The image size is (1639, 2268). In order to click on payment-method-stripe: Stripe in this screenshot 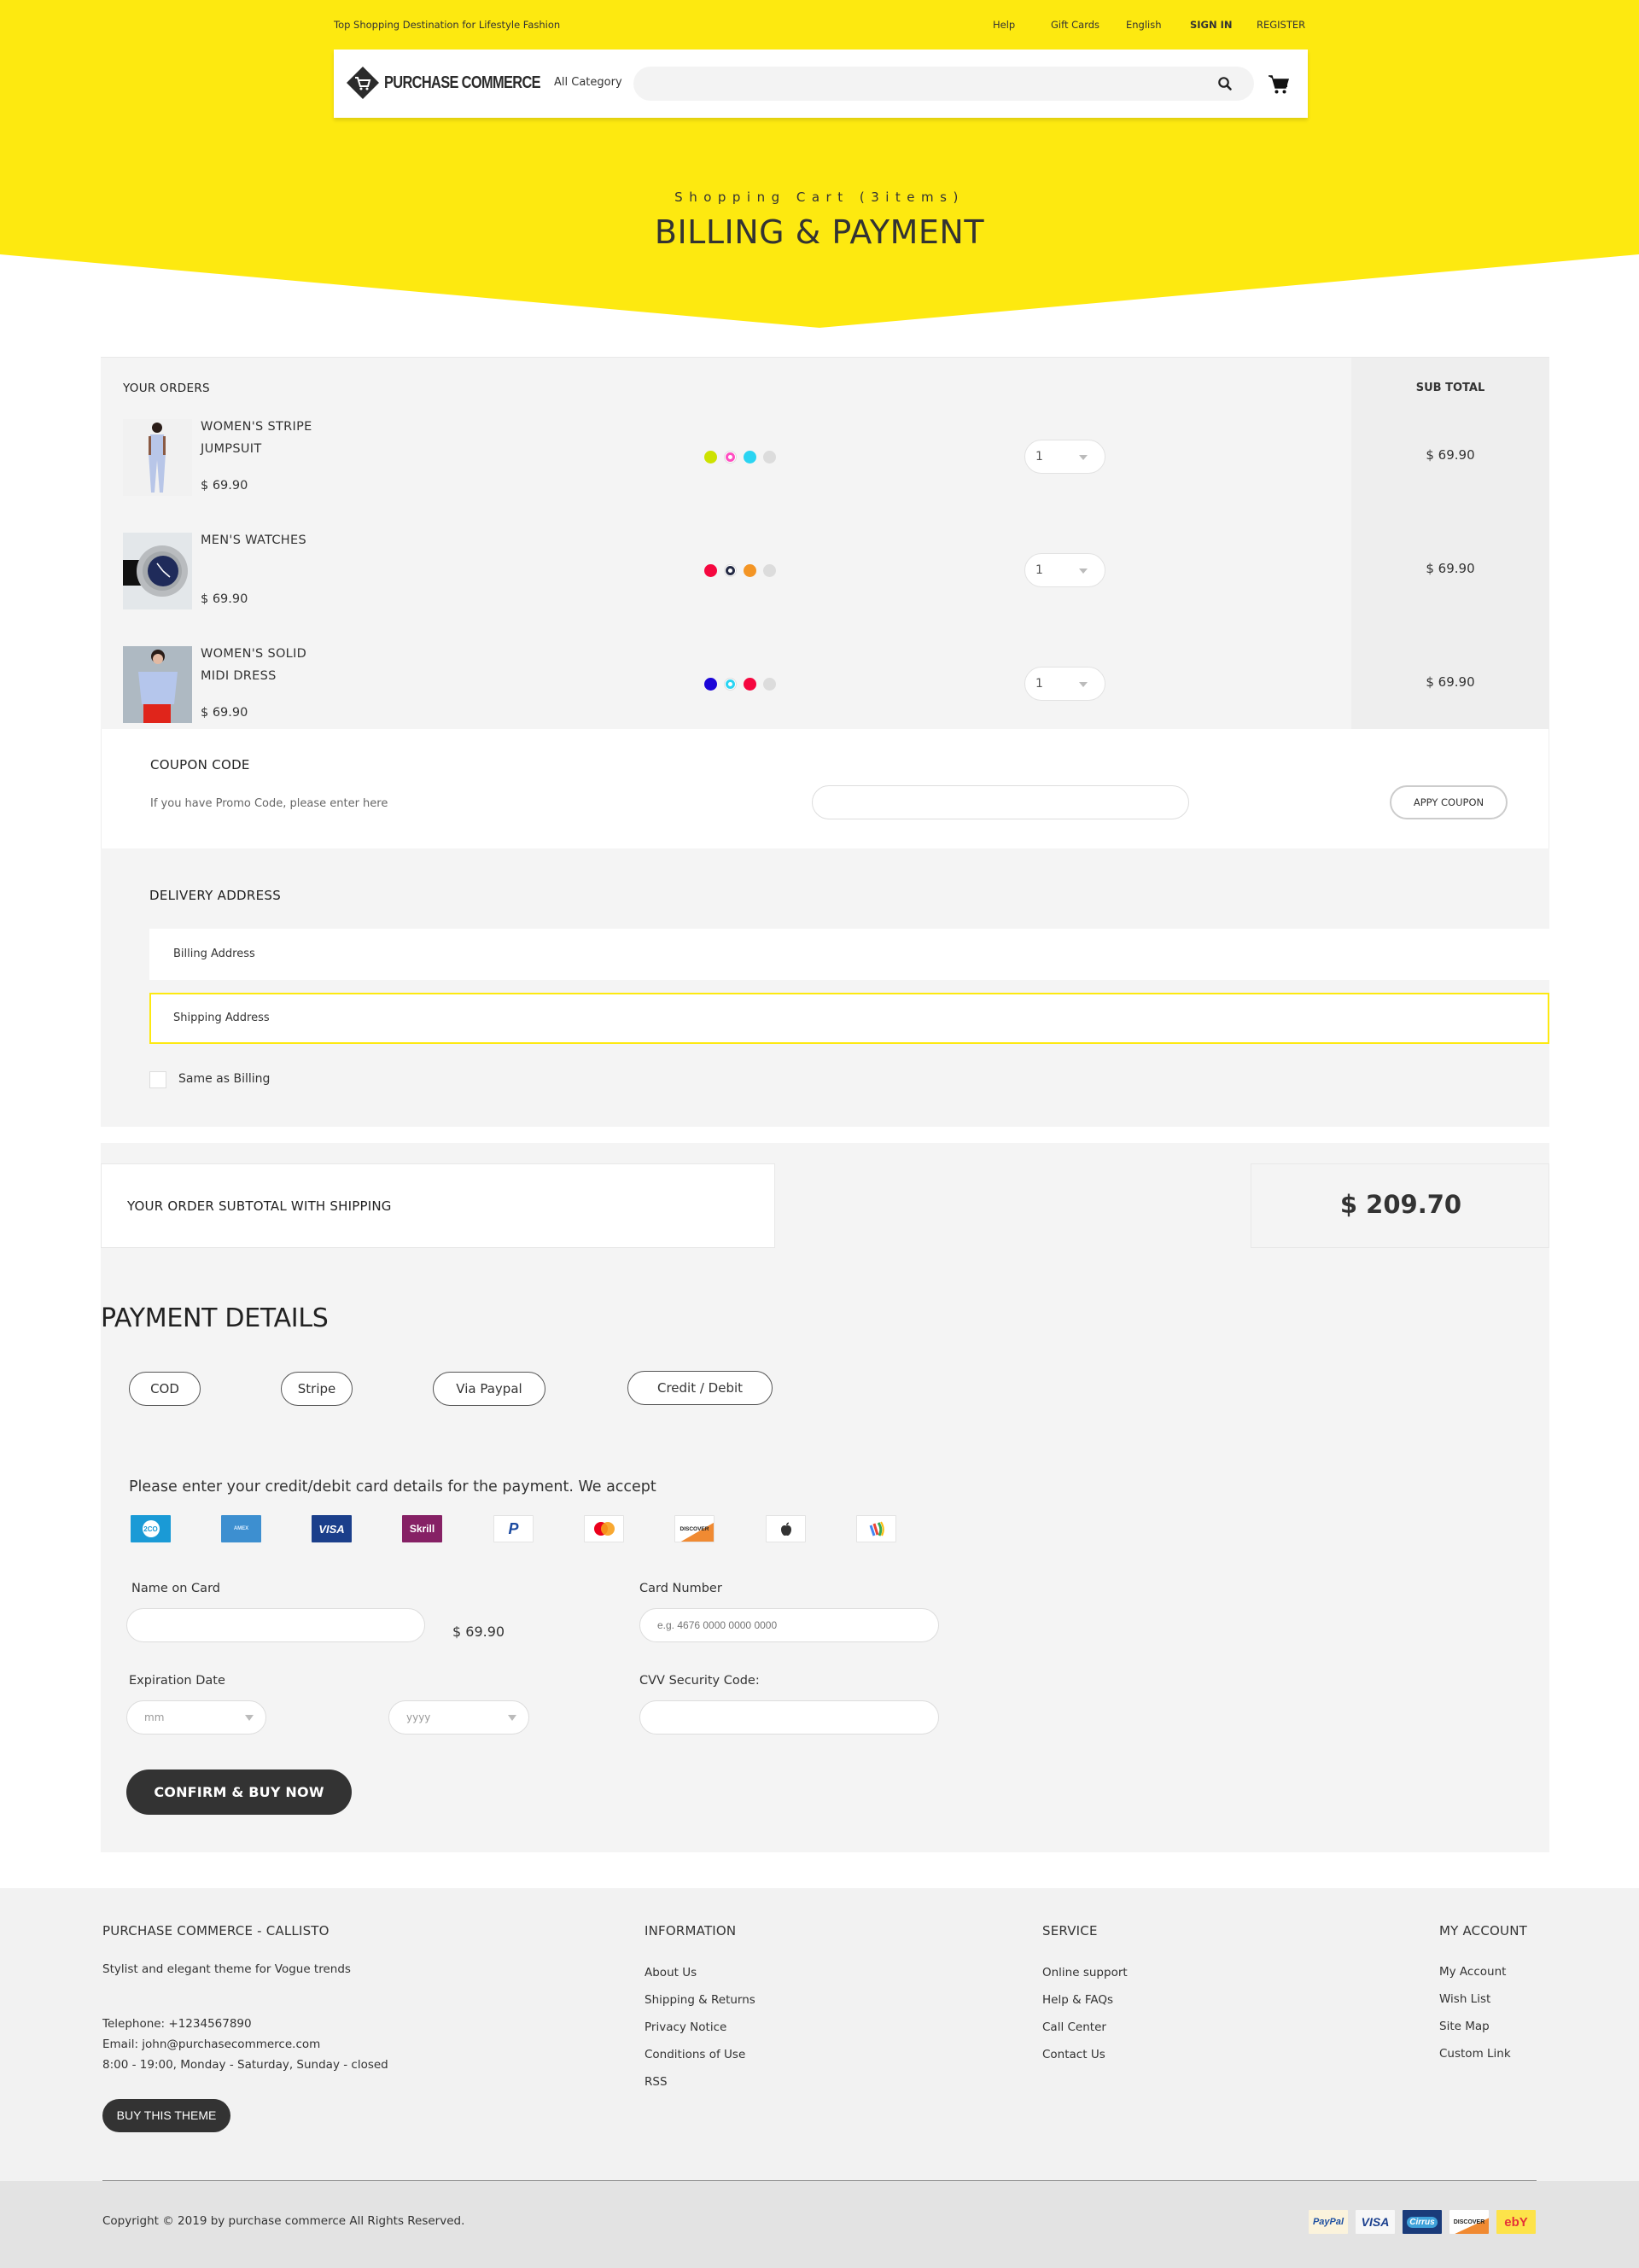, I will do `click(317, 1389)`.